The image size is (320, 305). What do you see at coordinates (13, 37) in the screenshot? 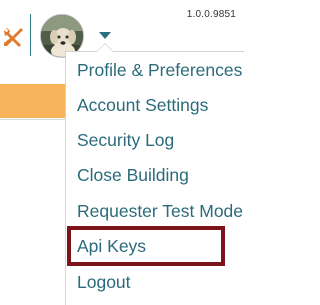
I see `wrench-screwdriver-icon` at bounding box center [13, 37].